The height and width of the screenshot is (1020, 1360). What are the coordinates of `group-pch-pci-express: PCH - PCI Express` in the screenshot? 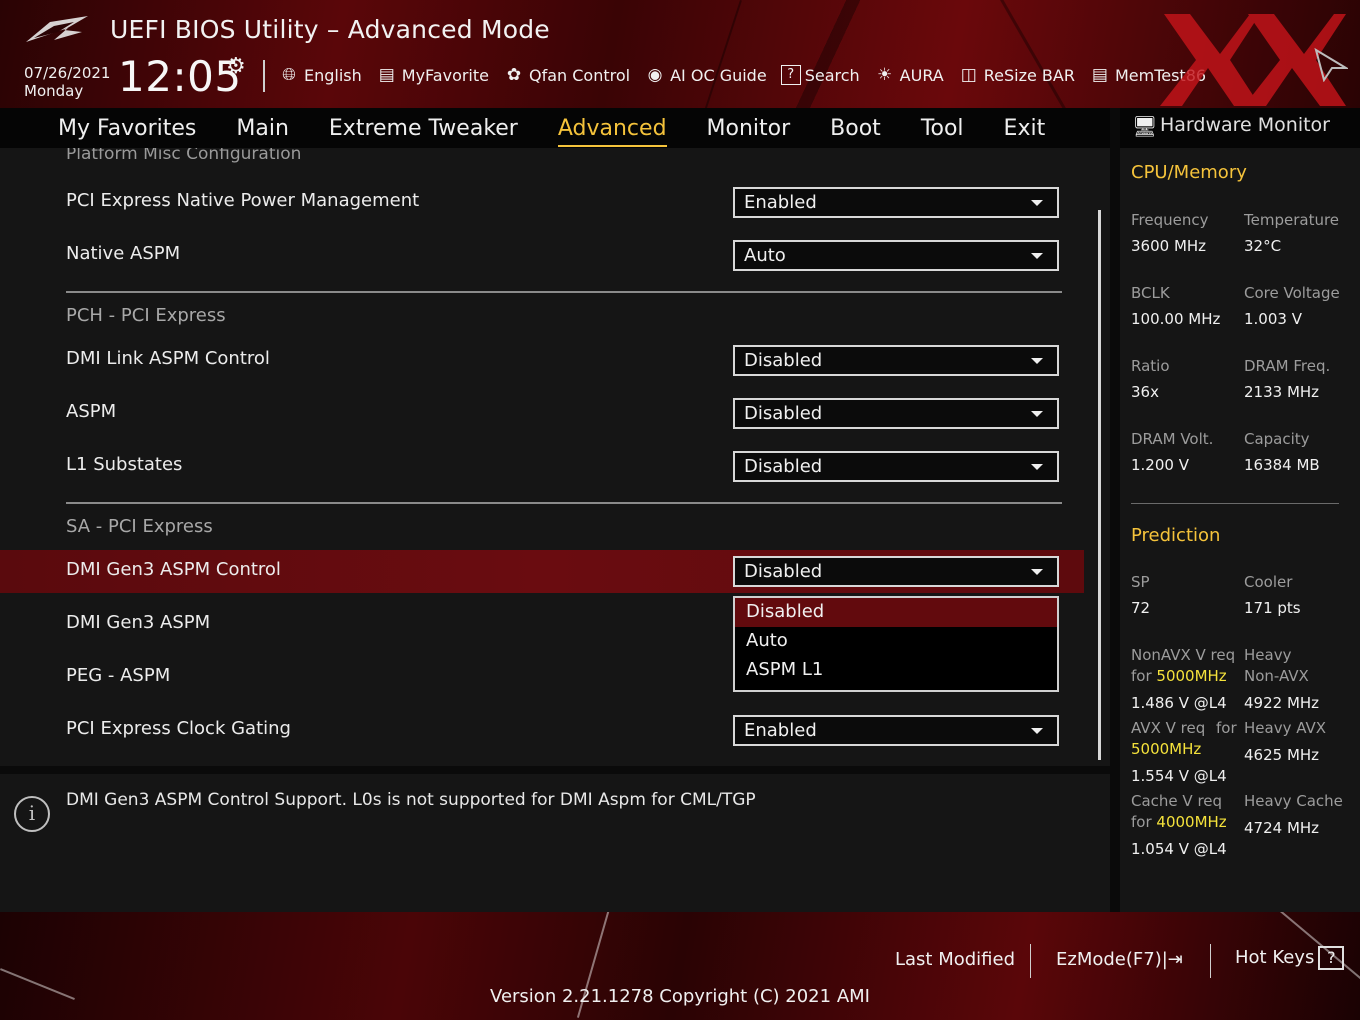 It's located at (146, 315).